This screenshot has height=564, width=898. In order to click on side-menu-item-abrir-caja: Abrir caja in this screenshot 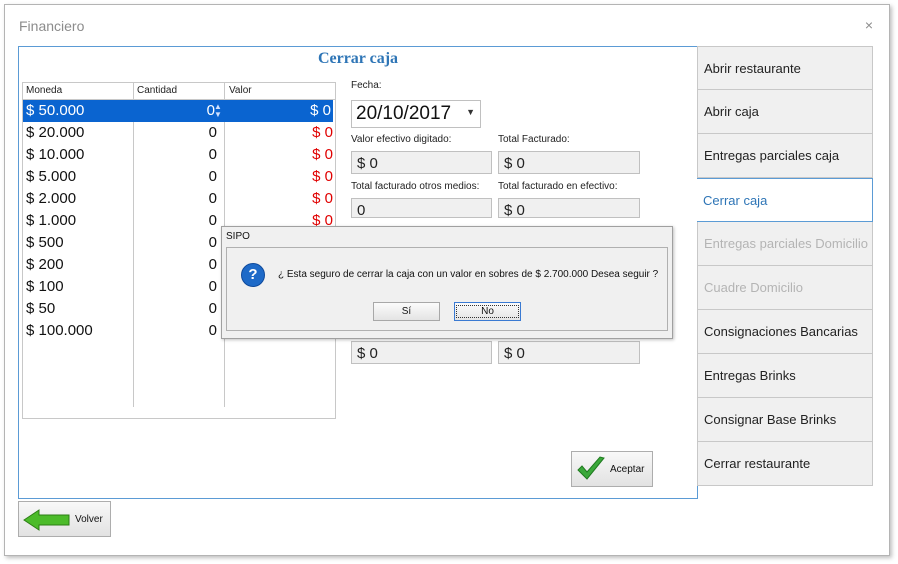, I will do `click(785, 112)`.